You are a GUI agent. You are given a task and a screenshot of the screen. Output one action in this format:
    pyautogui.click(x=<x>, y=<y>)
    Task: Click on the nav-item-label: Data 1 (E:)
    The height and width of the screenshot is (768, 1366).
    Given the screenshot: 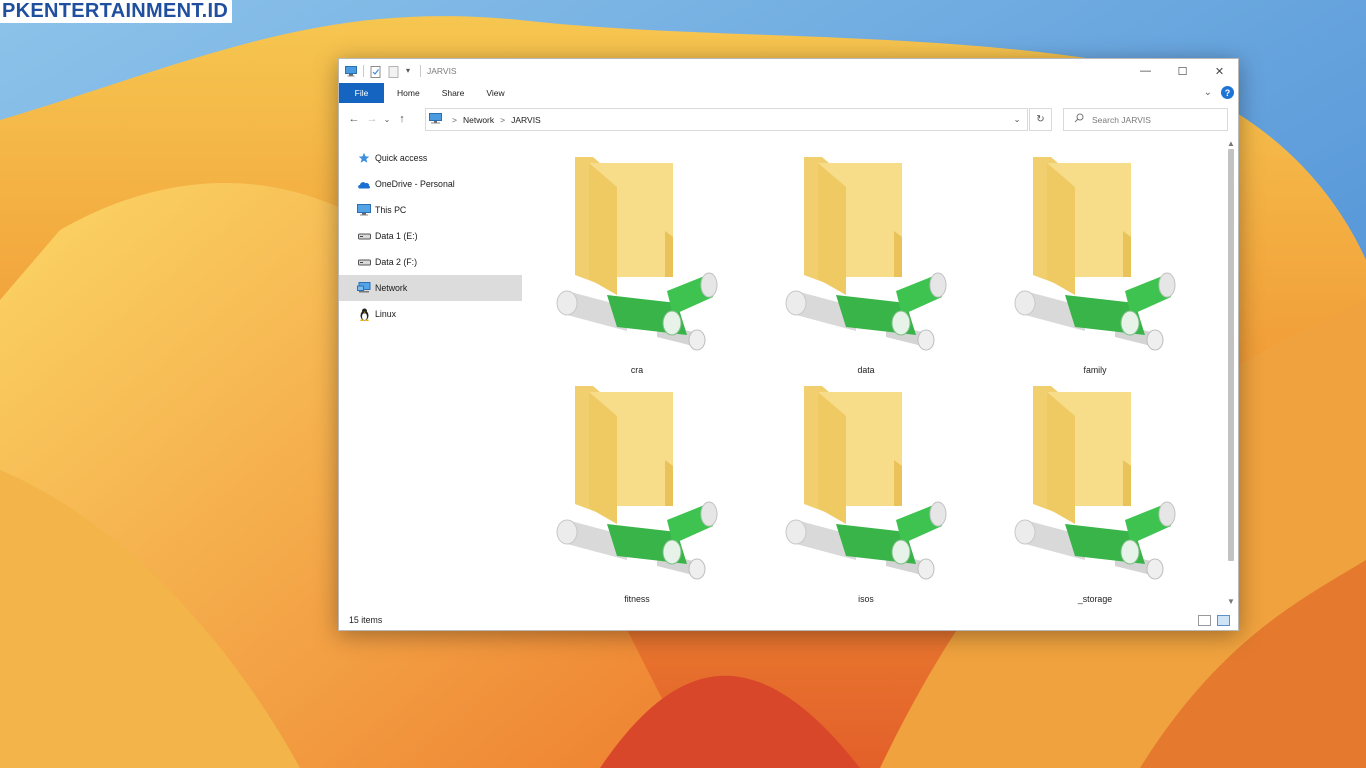 What is the action you would take?
    pyautogui.click(x=396, y=236)
    